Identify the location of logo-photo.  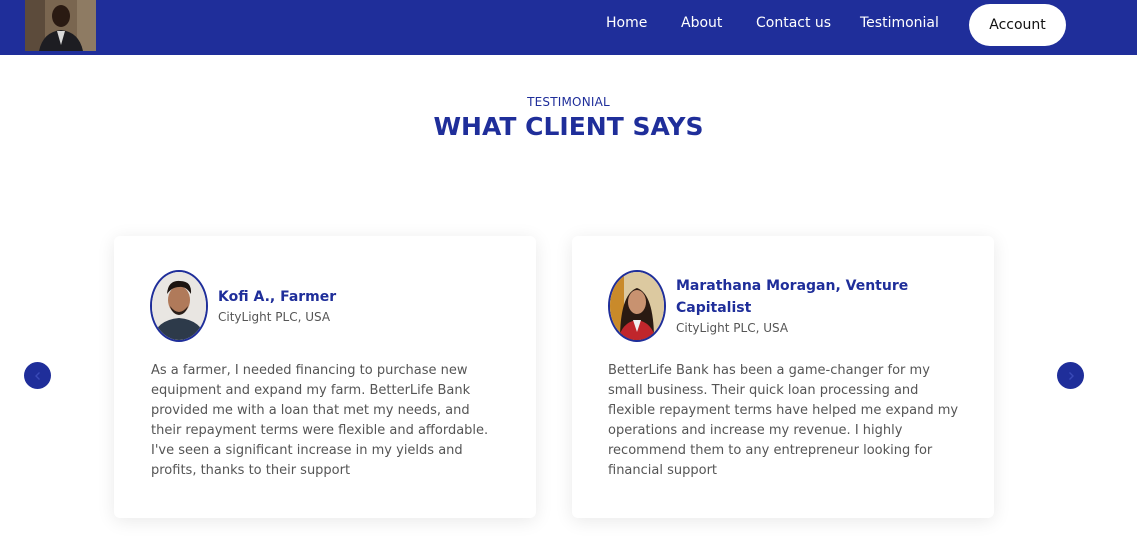
(60, 25).